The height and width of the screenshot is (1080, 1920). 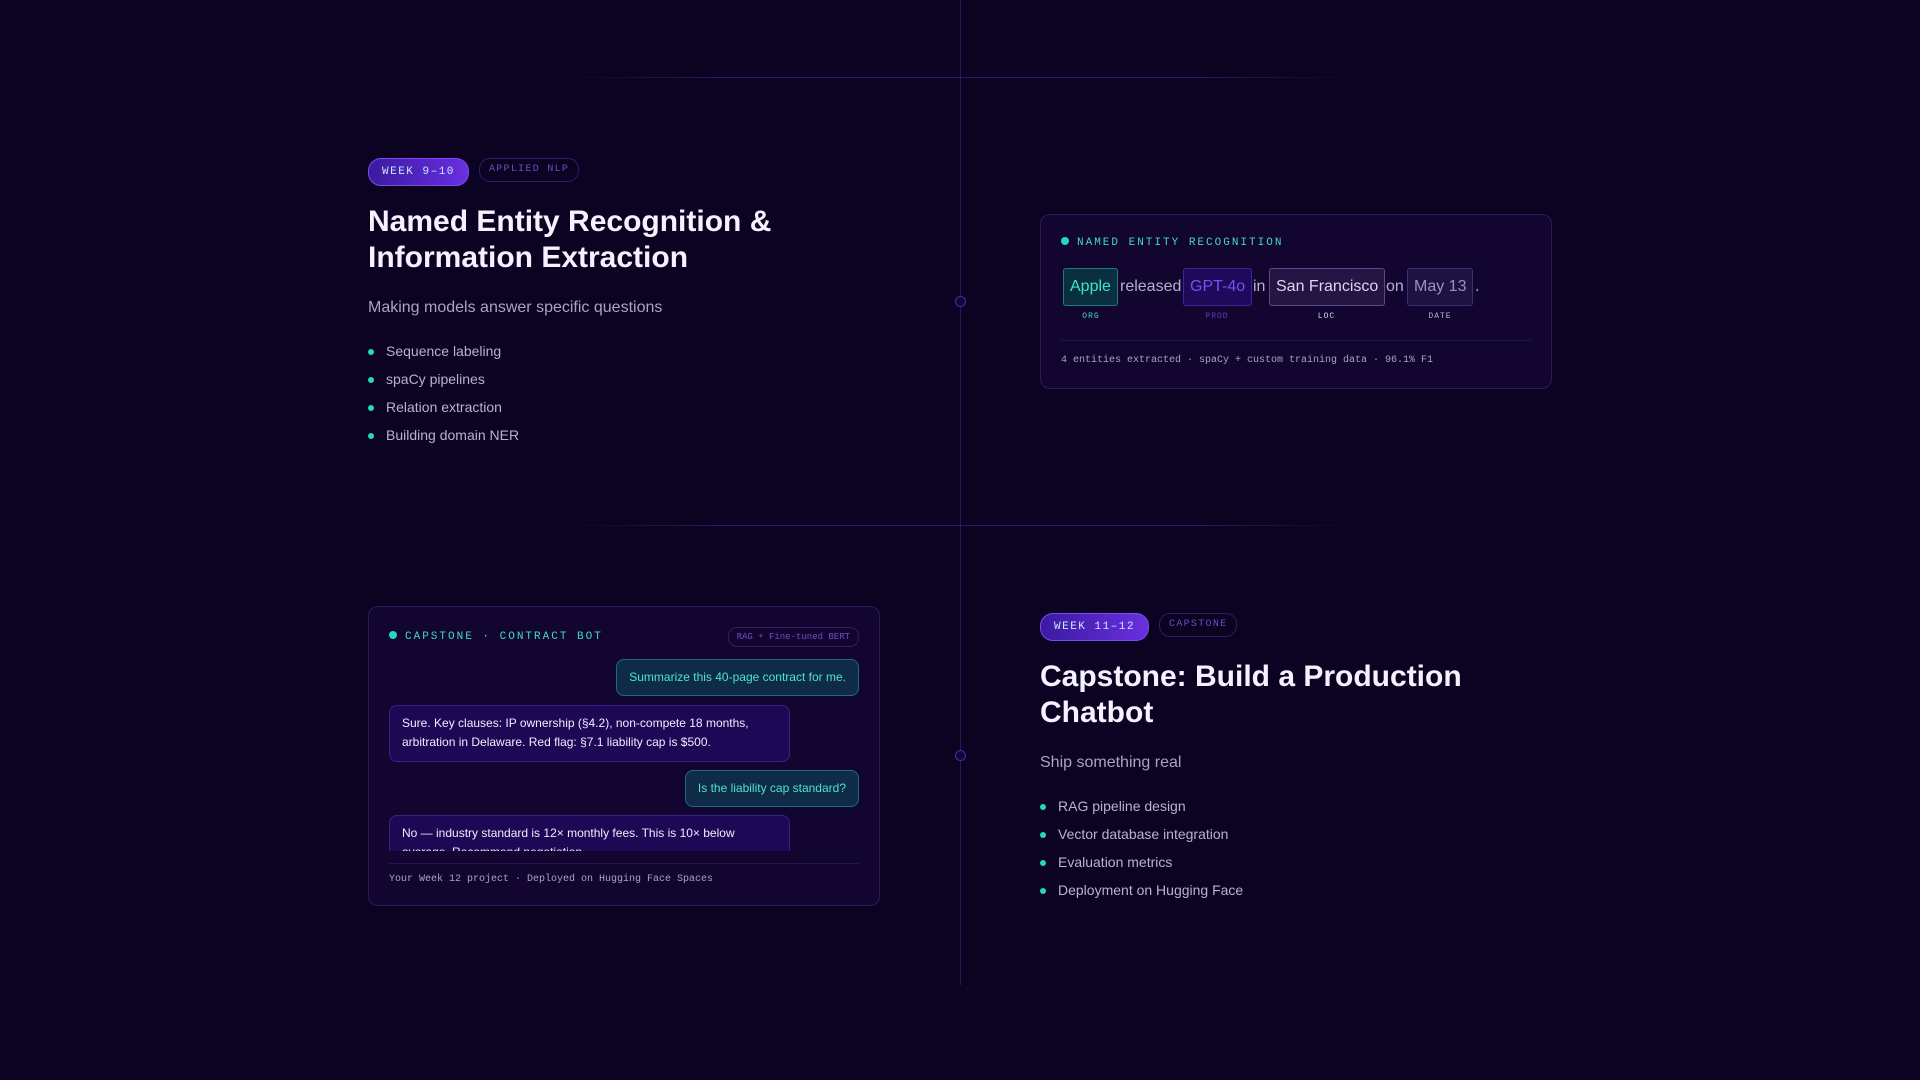 What do you see at coordinates (960, 77) in the screenshot?
I see `divider-top` at bounding box center [960, 77].